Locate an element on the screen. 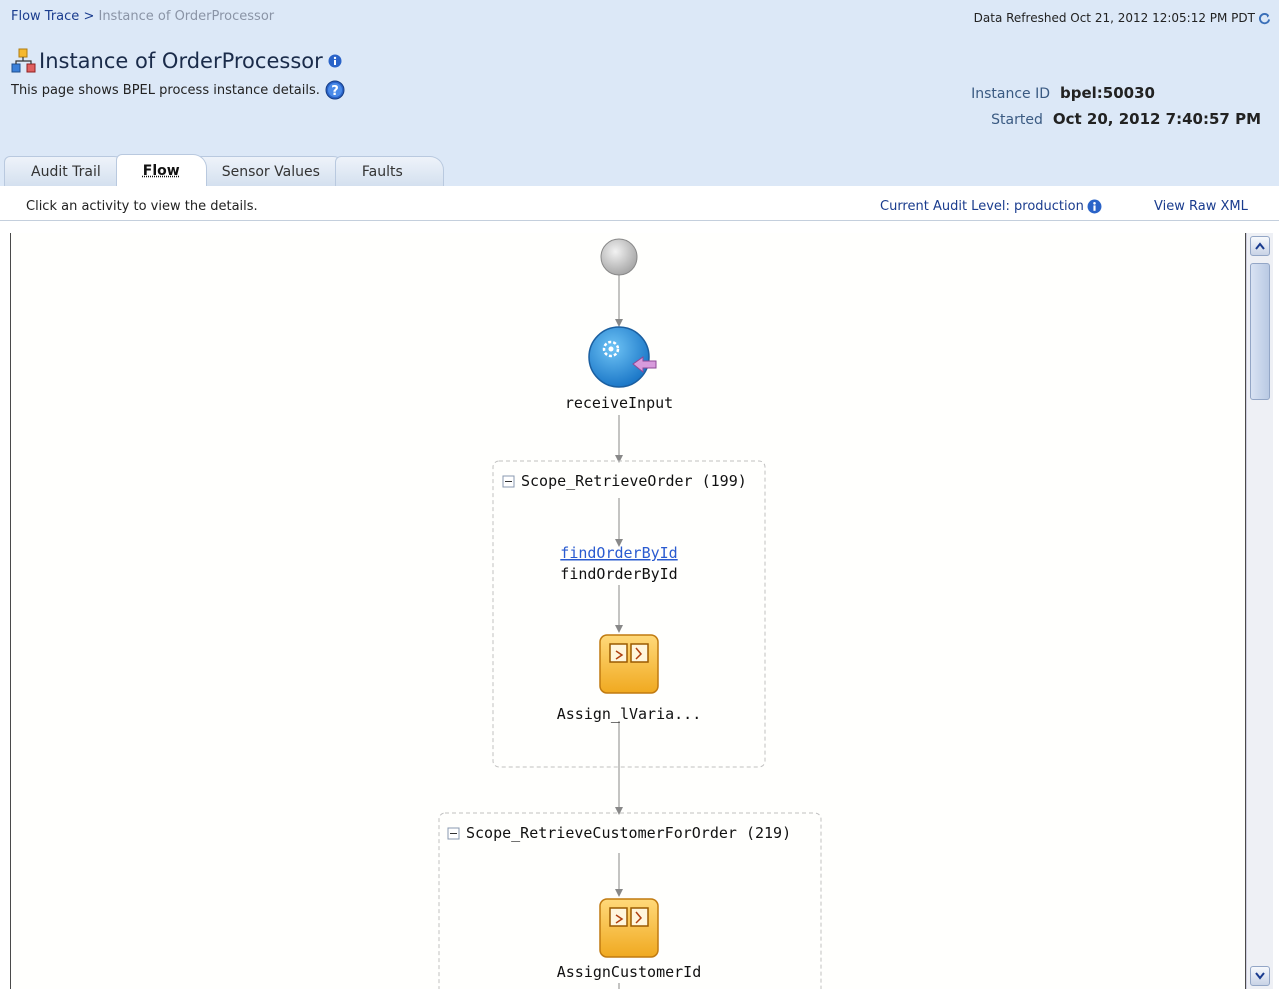 The height and width of the screenshot is (989, 1279). tab-audit-trail: Audit Trail is located at coordinates (66, 171).